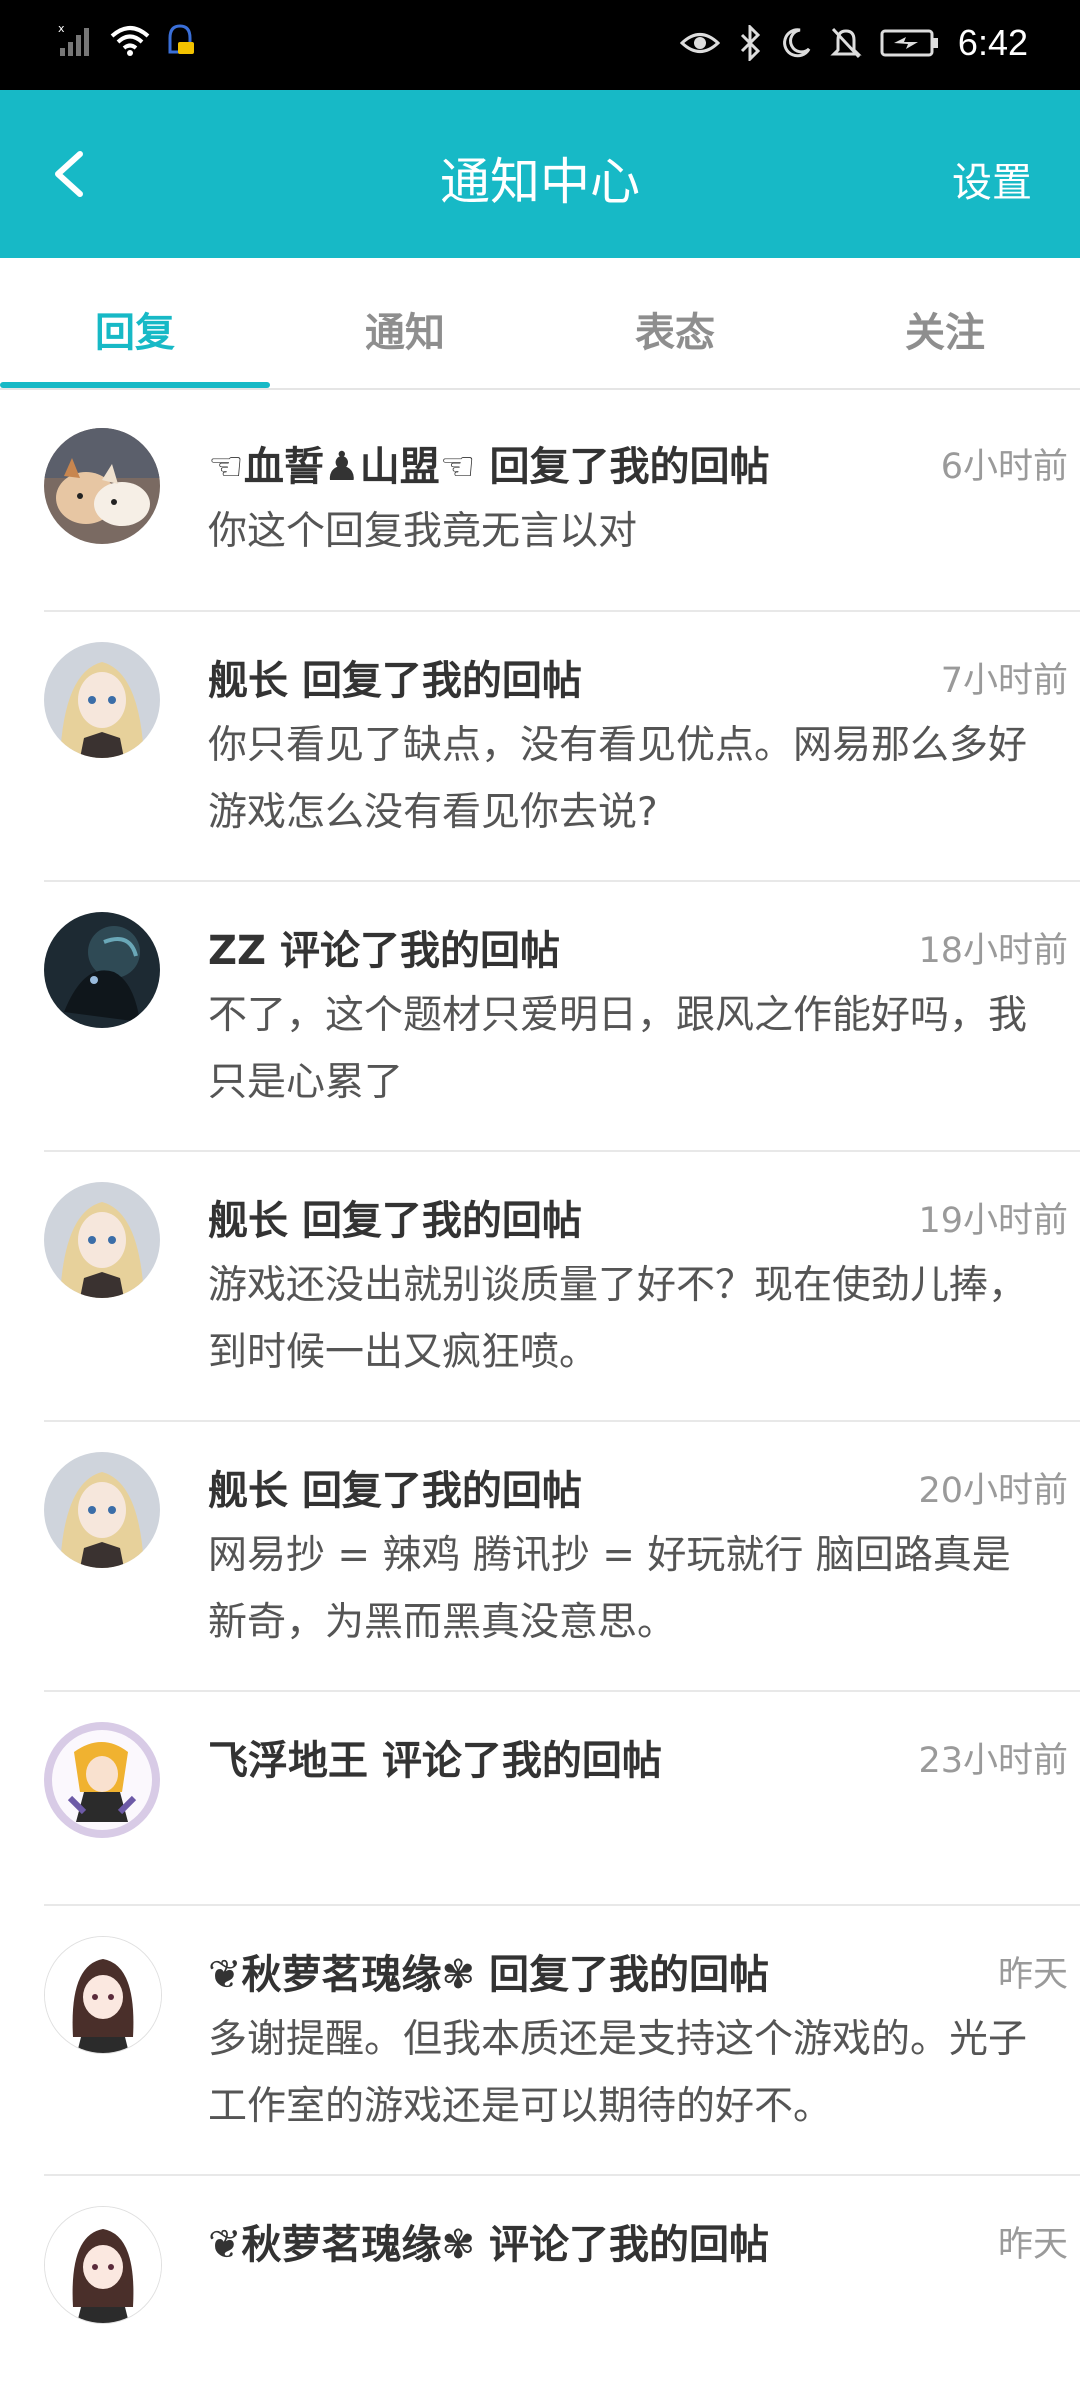 Image resolution: width=1080 pixels, height=2386 pixels. What do you see at coordinates (562, 1799) in the screenshot?
I see `list-item: 飞浮地王 评论了我的回帖 23小时前` at bounding box center [562, 1799].